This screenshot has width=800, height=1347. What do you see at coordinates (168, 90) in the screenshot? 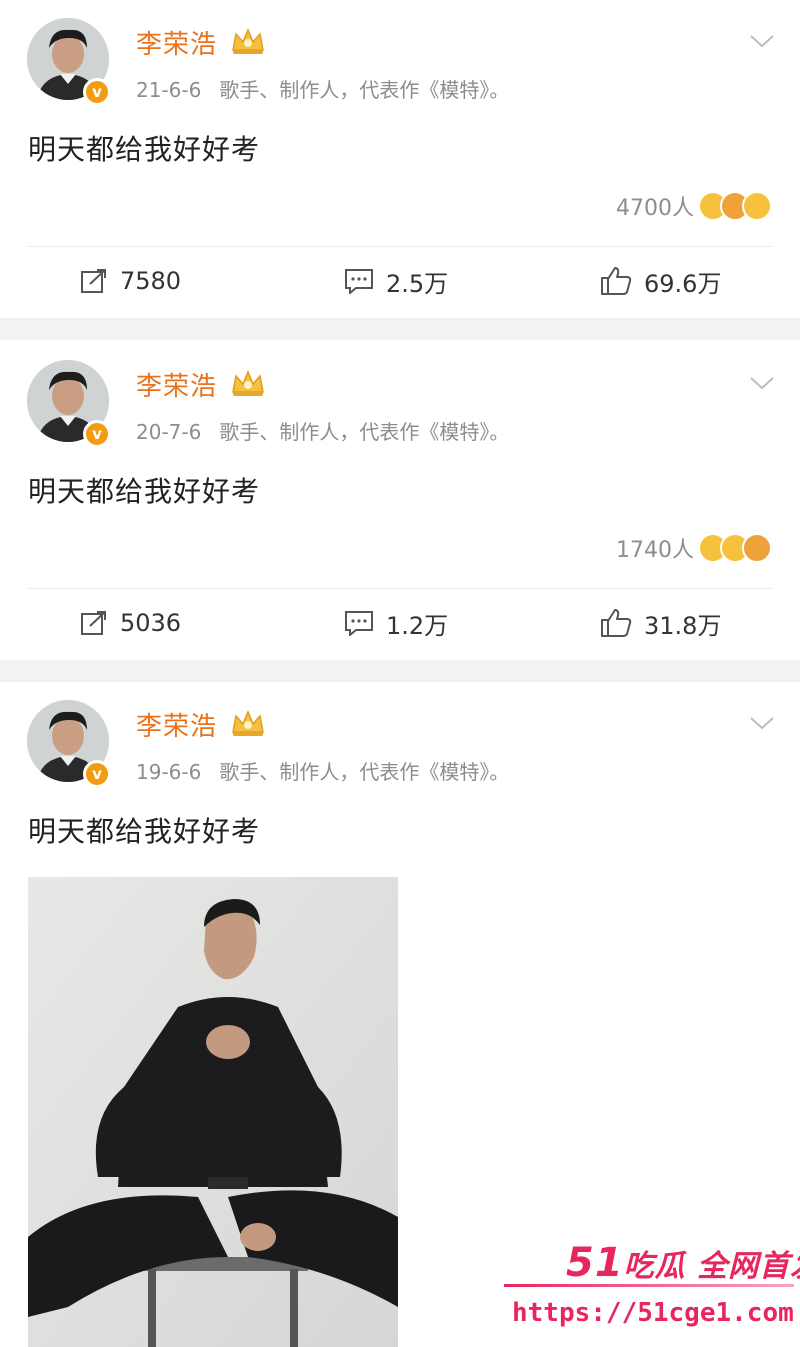
I see `post-date: 21-6-6` at bounding box center [168, 90].